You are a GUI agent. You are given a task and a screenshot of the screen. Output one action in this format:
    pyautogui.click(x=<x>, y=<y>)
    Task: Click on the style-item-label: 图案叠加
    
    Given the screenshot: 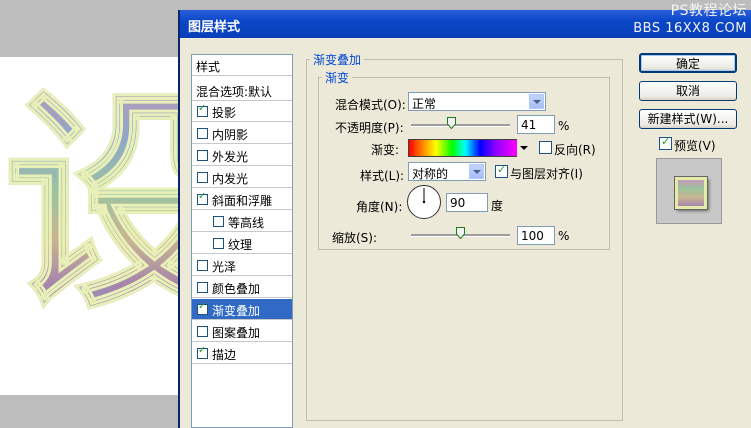 What is the action you would take?
    pyautogui.click(x=236, y=333)
    